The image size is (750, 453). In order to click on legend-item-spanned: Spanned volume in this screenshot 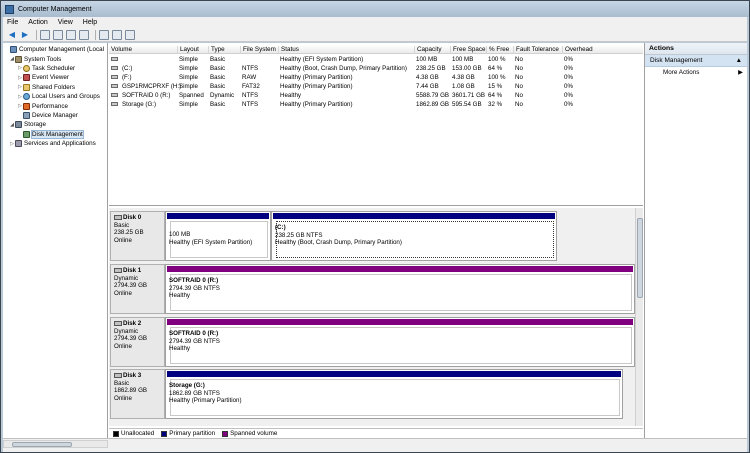, I will do `click(249, 433)`.